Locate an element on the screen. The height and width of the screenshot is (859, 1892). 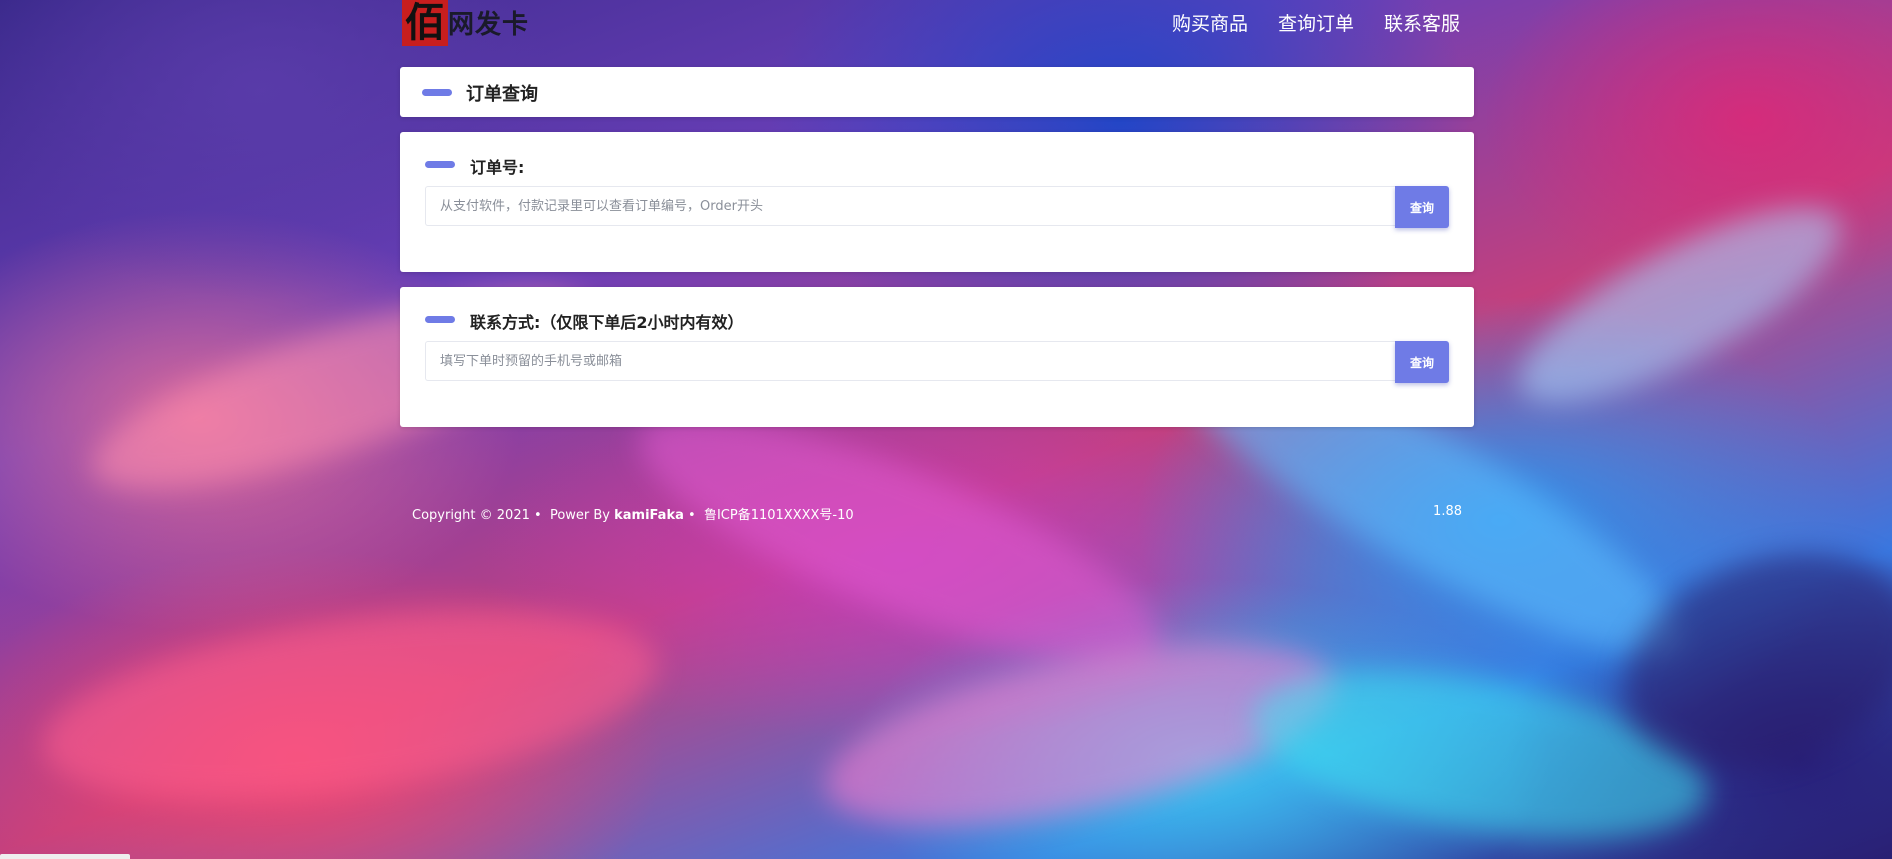
contact-label: 联系方式:（仅限下单后2小时内有效） is located at coordinates (607, 322).